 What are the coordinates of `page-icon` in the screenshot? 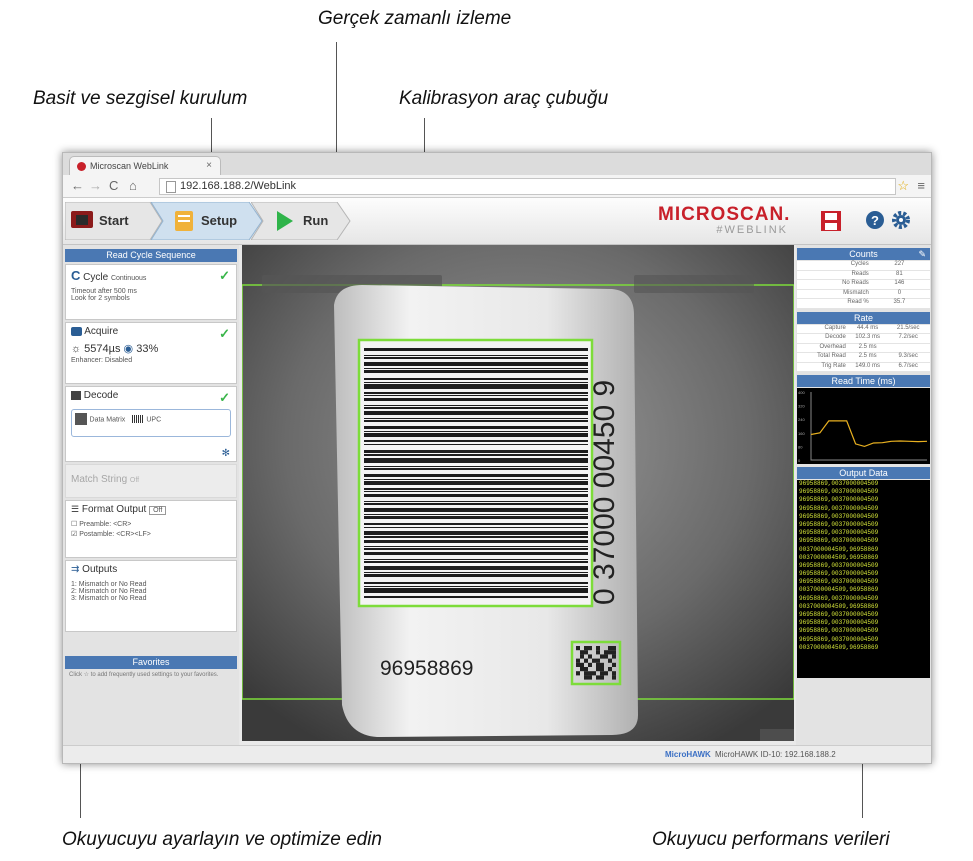 It's located at (171, 187).